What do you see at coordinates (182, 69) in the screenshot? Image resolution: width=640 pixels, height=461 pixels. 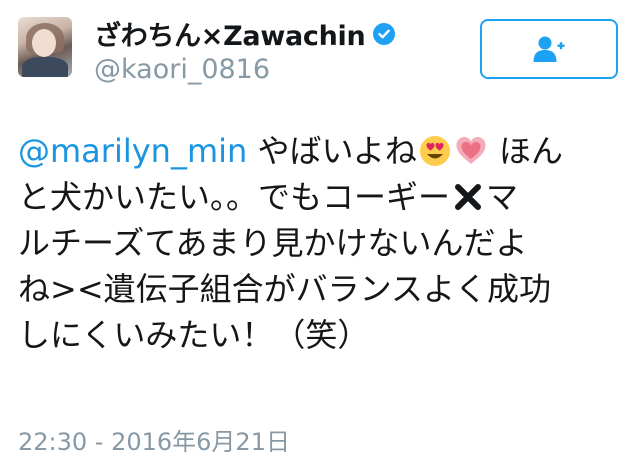 I see `user-handle: @kaori_0816` at bounding box center [182, 69].